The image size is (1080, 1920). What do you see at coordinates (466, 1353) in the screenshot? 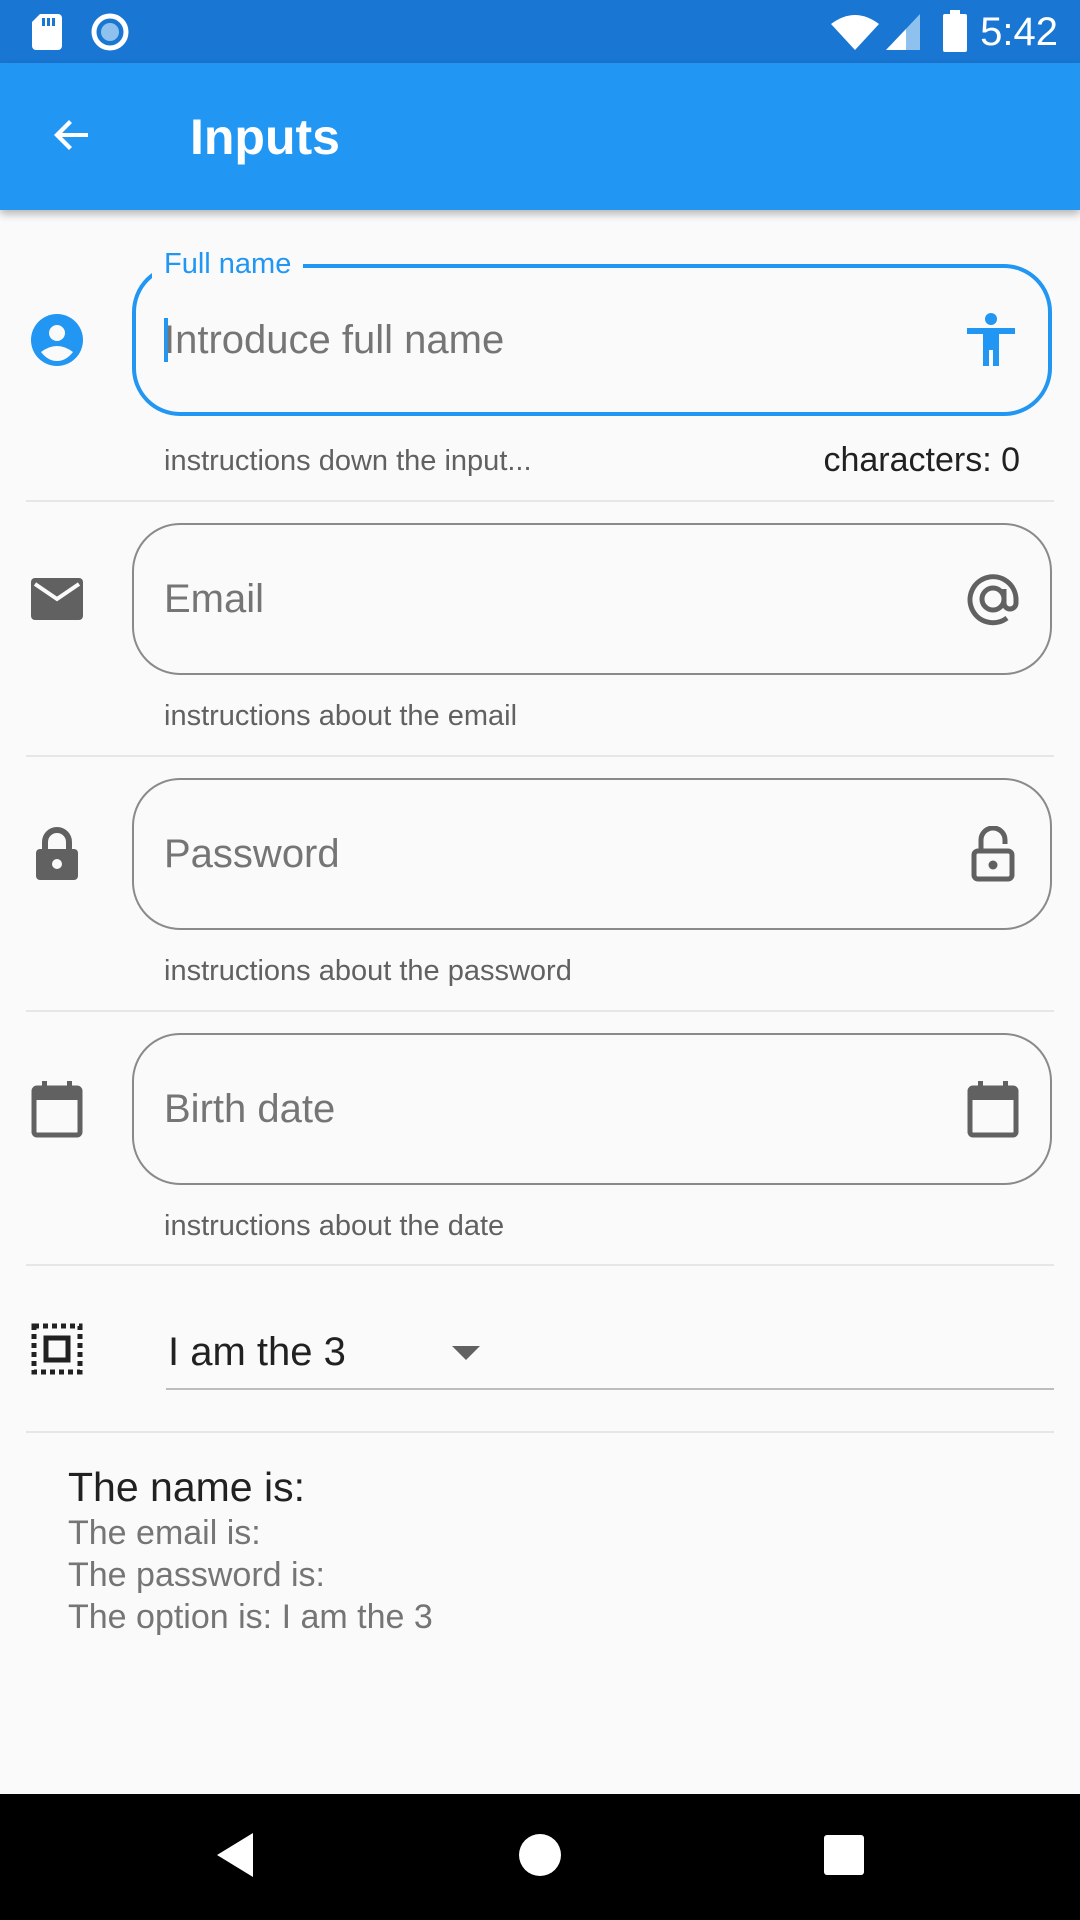
I see `chevron-down-icon` at bounding box center [466, 1353].